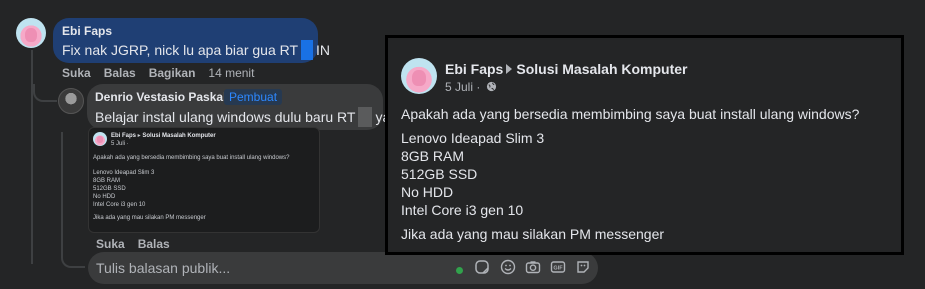 This screenshot has width=925, height=289. Describe the element at coordinates (473, 138) in the screenshot. I see `post-spec: Lenovo Ideapad Slim 3` at that location.